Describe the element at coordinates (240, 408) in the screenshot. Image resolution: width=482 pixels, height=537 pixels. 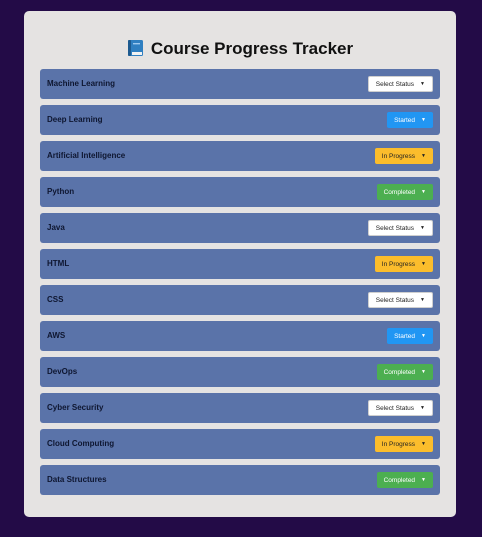
I see `course-row: Cyber Security Select Status ▼` at that location.